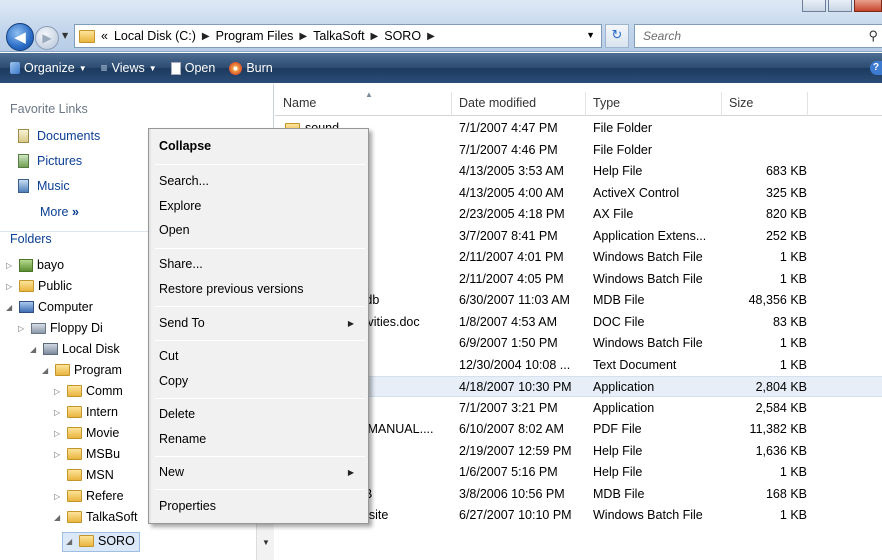 This screenshot has width=882, height=560. Describe the element at coordinates (260, 306) in the screenshot. I see `menu-separator` at that location.